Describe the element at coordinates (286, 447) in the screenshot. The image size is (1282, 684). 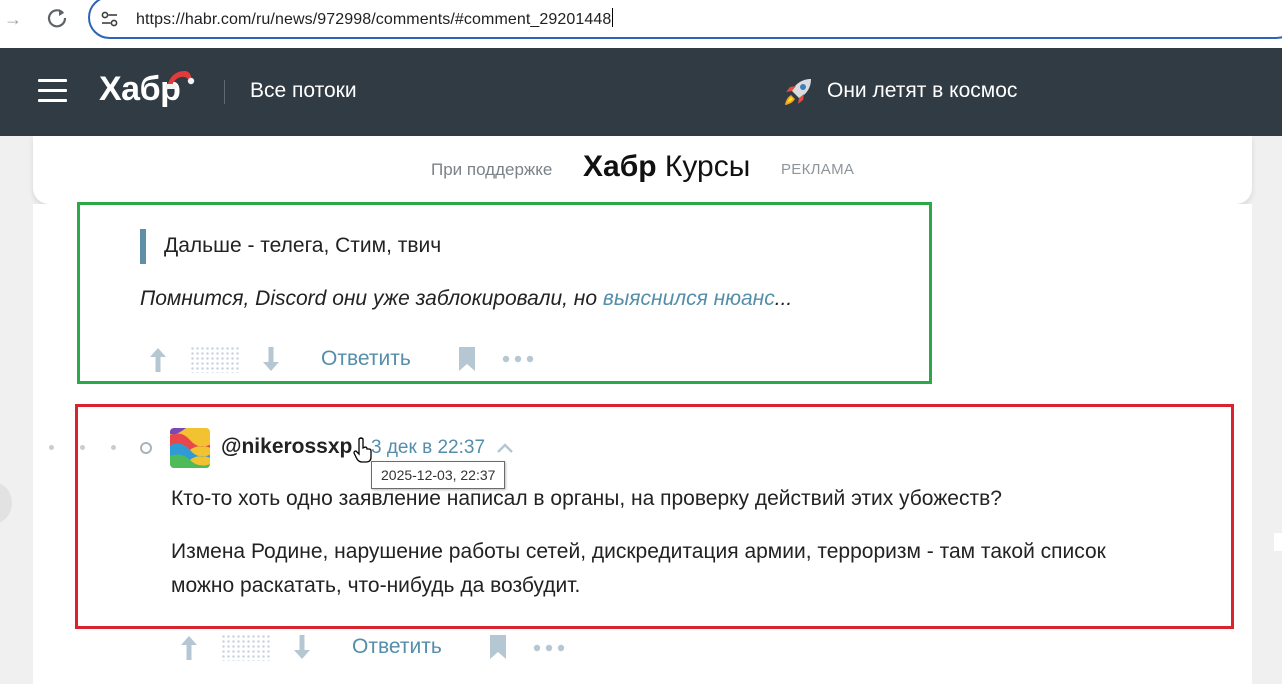
I see `comment-author: @nikerossxp` at that location.